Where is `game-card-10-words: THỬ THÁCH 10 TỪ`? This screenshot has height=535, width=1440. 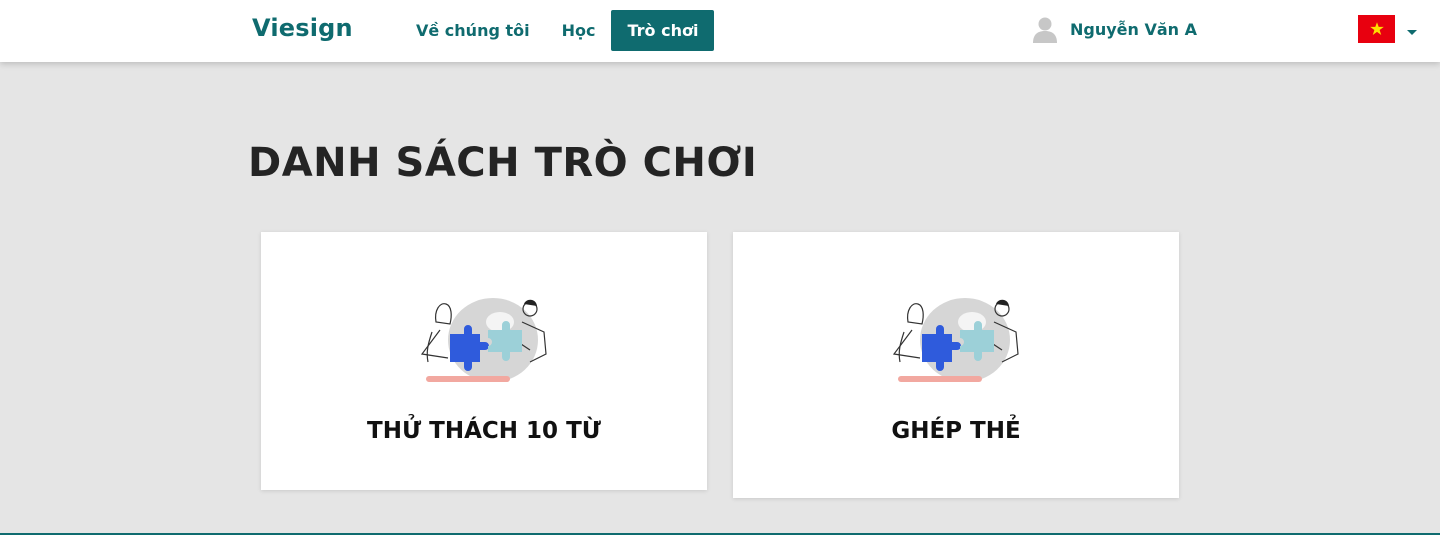
game-card-10-words: THỬ THÁCH 10 TỪ is located at coordinates (484, 361).